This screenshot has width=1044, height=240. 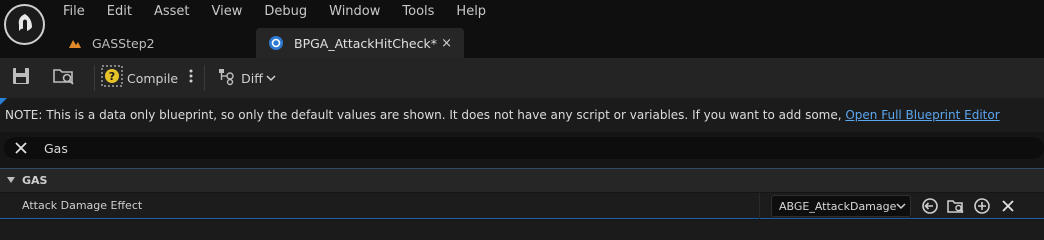 I want to click on level-icon, so click(x=75, y=43).